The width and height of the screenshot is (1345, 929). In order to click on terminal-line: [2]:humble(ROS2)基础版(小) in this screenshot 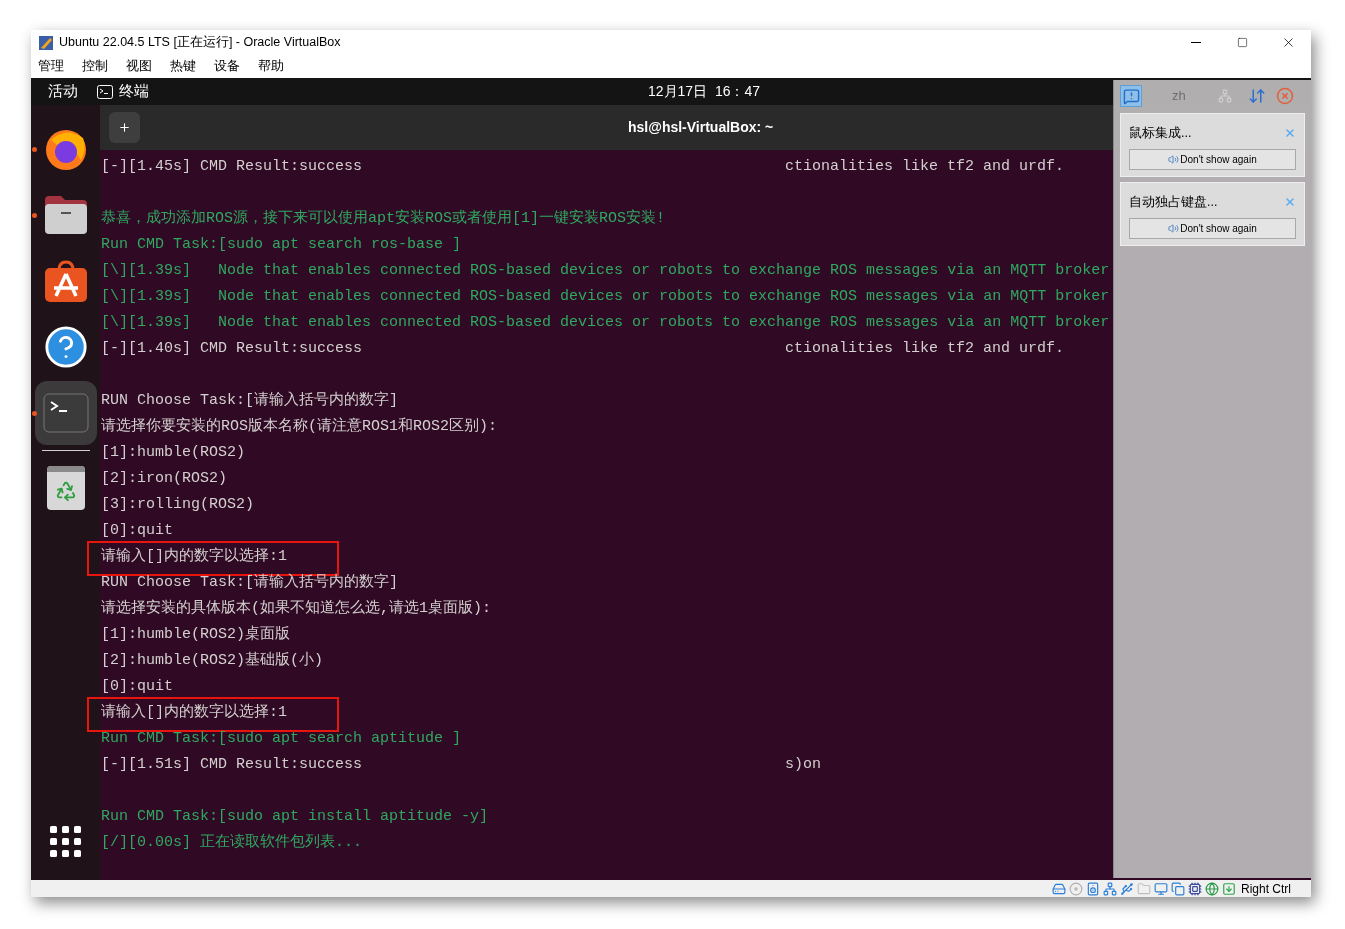, I will do `click(212, 660)`.